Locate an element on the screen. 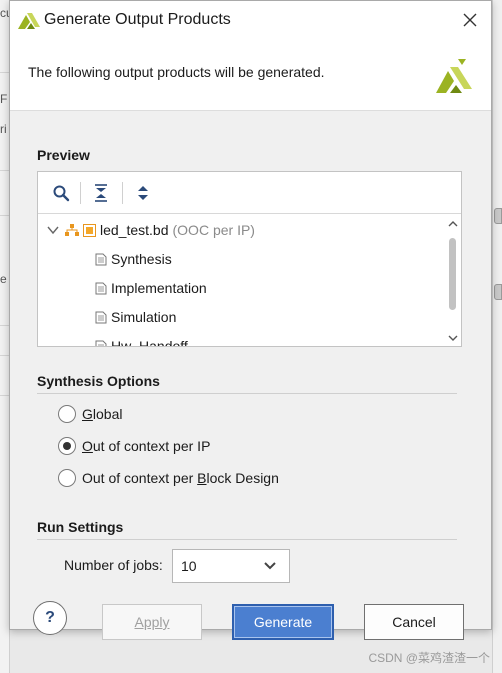 The height and width of the screenshot is (673, 502). expand-all-icon is located at coordinates (143, 193).